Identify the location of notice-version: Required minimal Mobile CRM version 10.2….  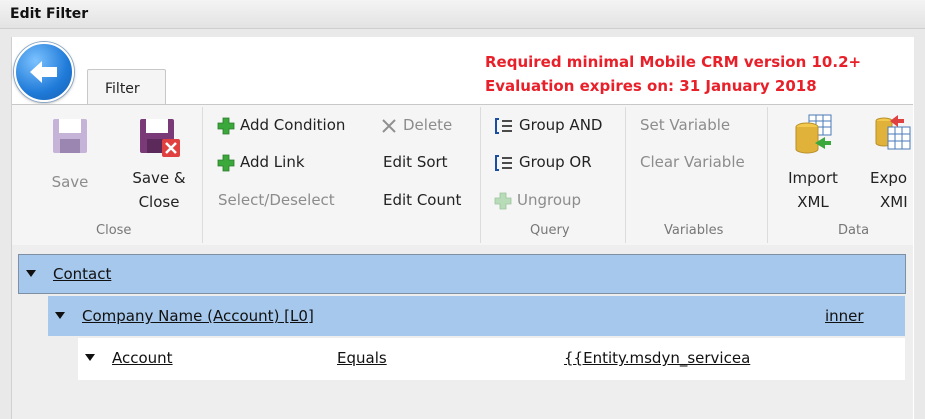
(673, 62).